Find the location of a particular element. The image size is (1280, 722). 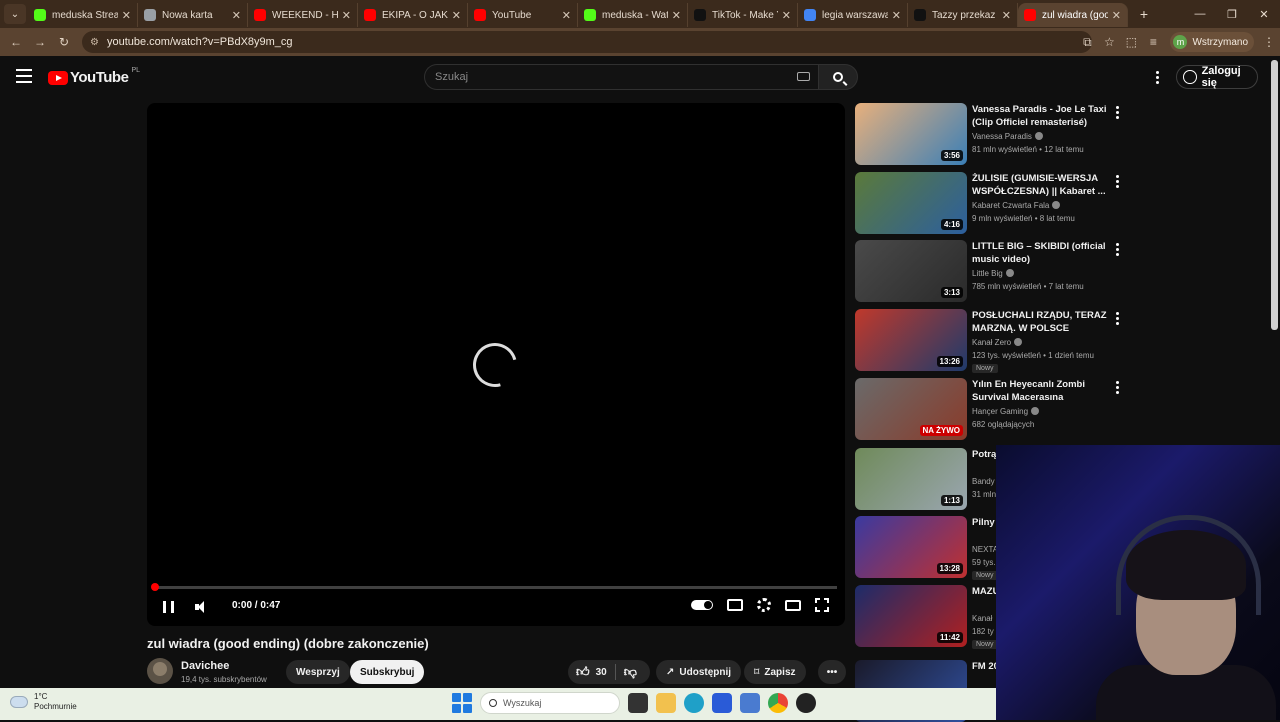

task-view-icon is located at coordinates (638, 703).